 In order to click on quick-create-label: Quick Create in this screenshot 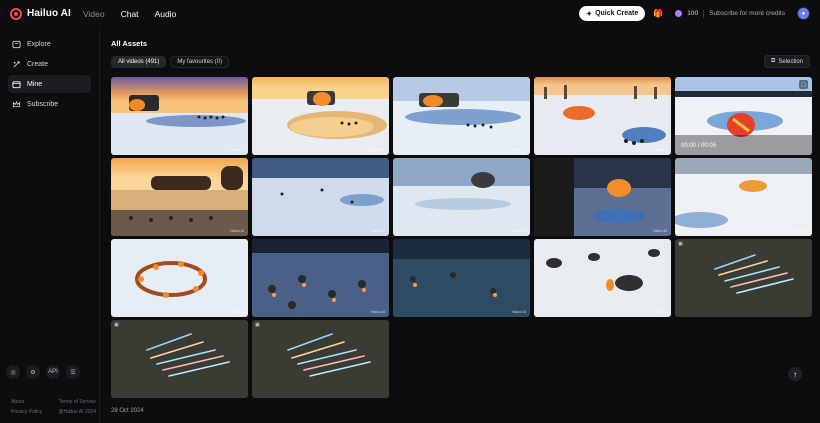, I will do `click(617, 13)`.